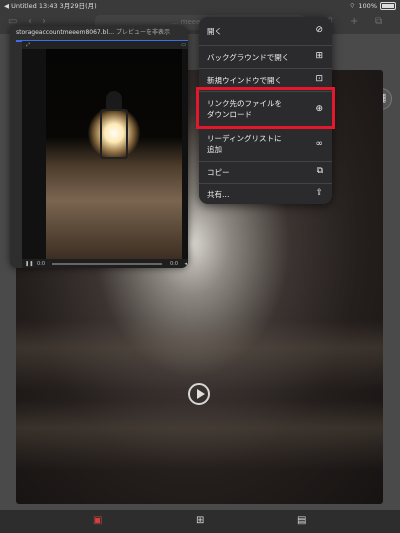  I want to click on status-right: ⌔ 100%, so click(372, 6).